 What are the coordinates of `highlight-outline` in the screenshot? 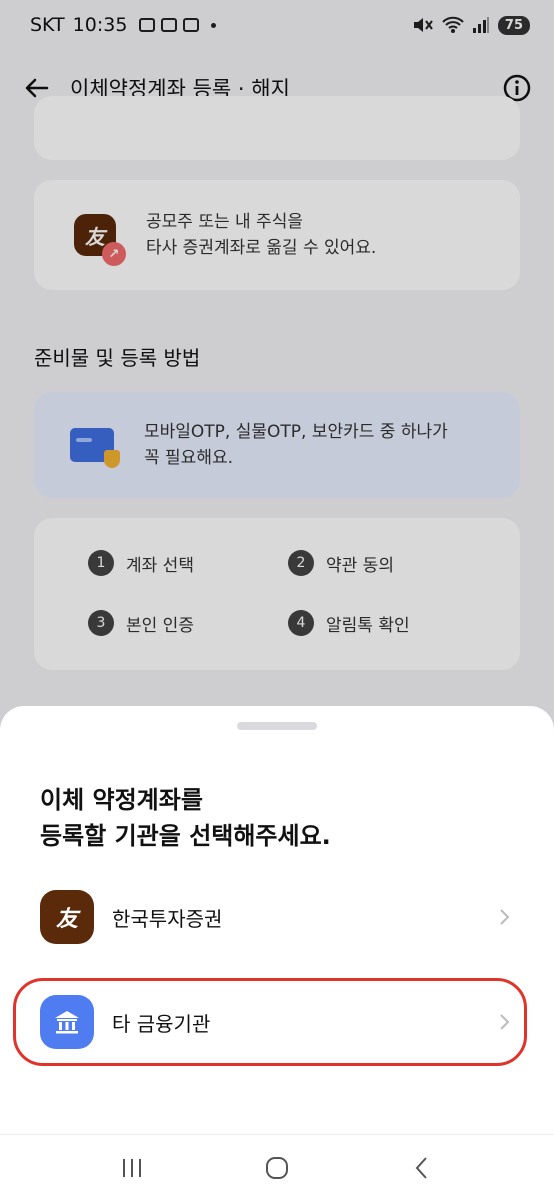 It's located at (270, 1022).